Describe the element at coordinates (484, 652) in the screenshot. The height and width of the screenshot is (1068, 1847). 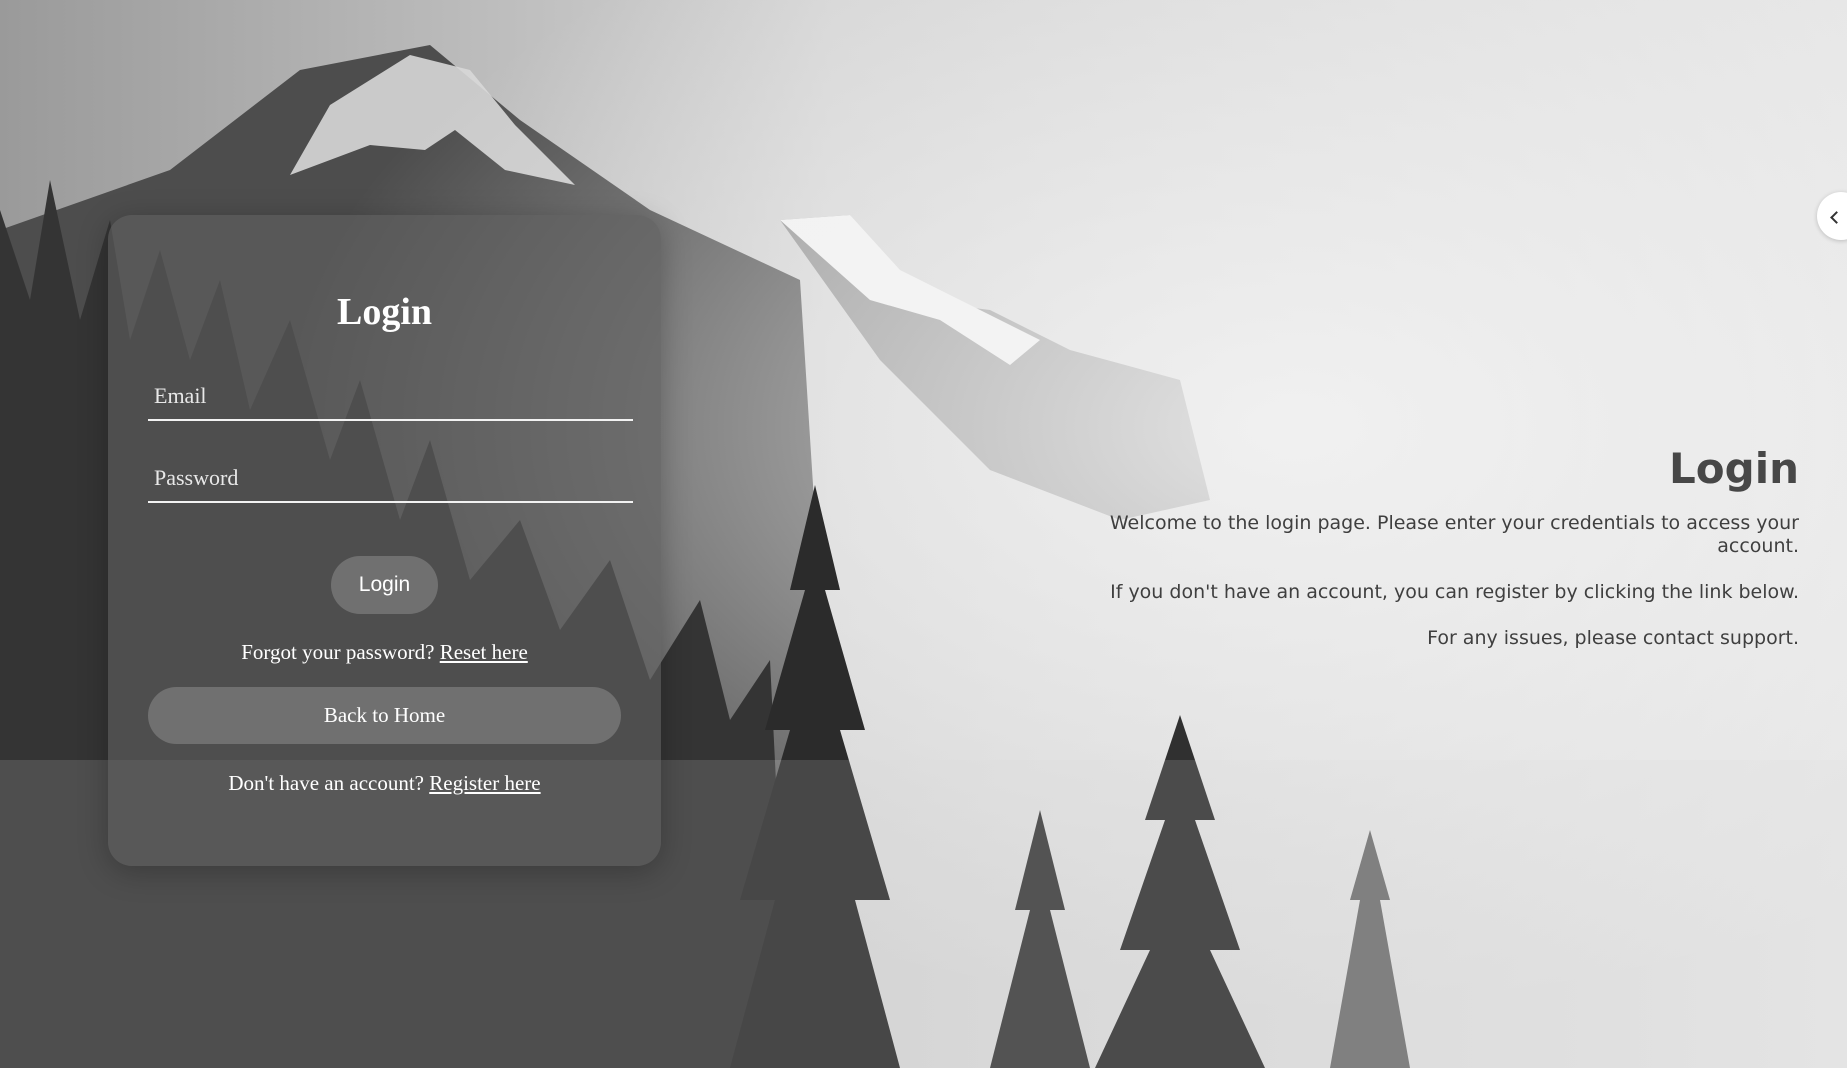
I see `reset-password-link: Reset here` at that location.